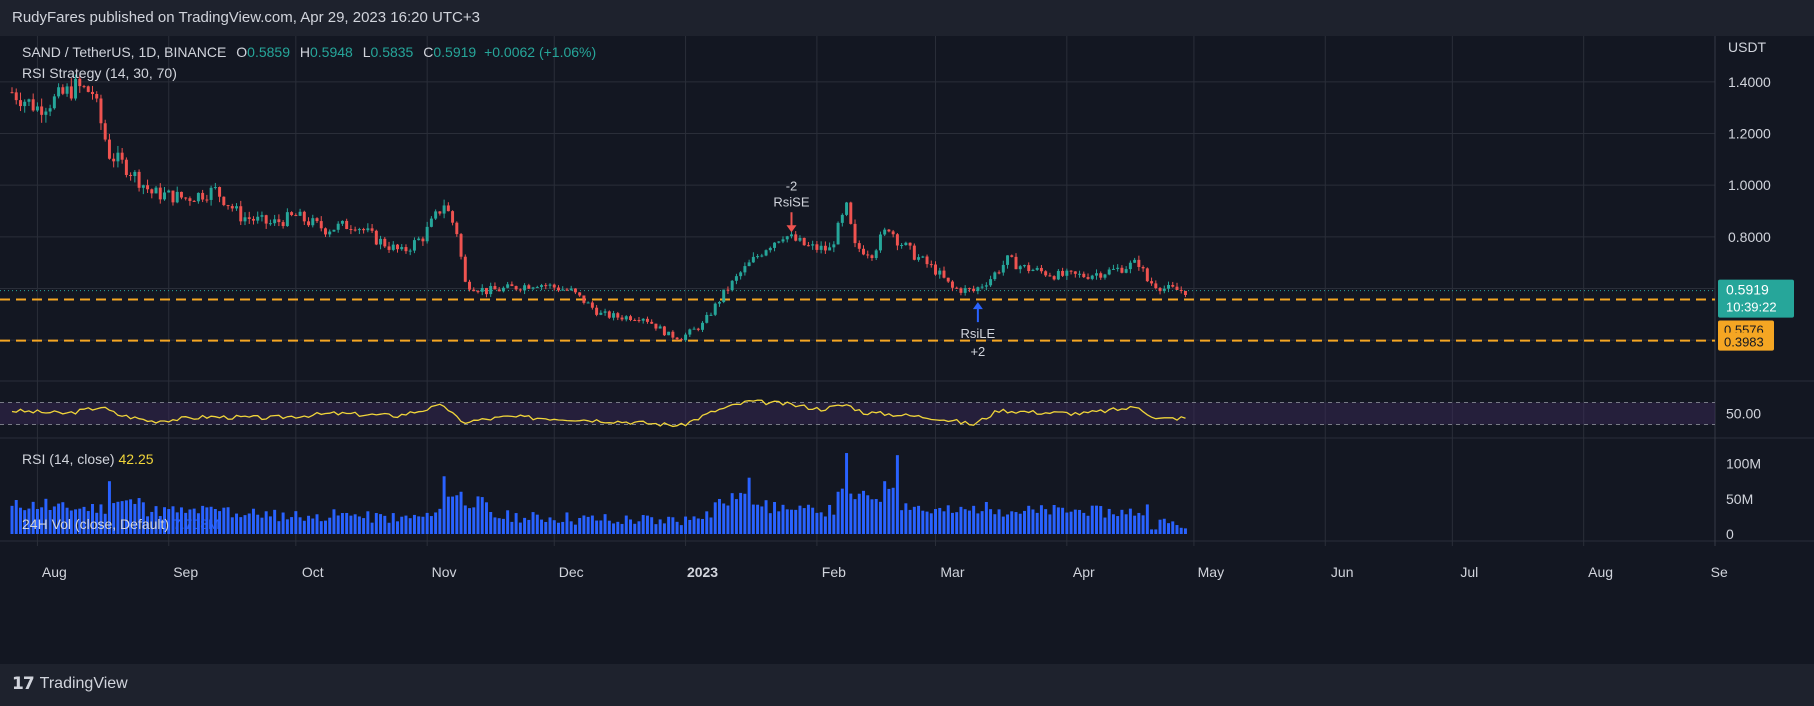 Image resolution: width=1814 pixels, height=706 pixels. What do you see at coordinates (978, 333) in the screenshot?
I see `annotation-label: RsiLE` at bounding box center [978, 333].